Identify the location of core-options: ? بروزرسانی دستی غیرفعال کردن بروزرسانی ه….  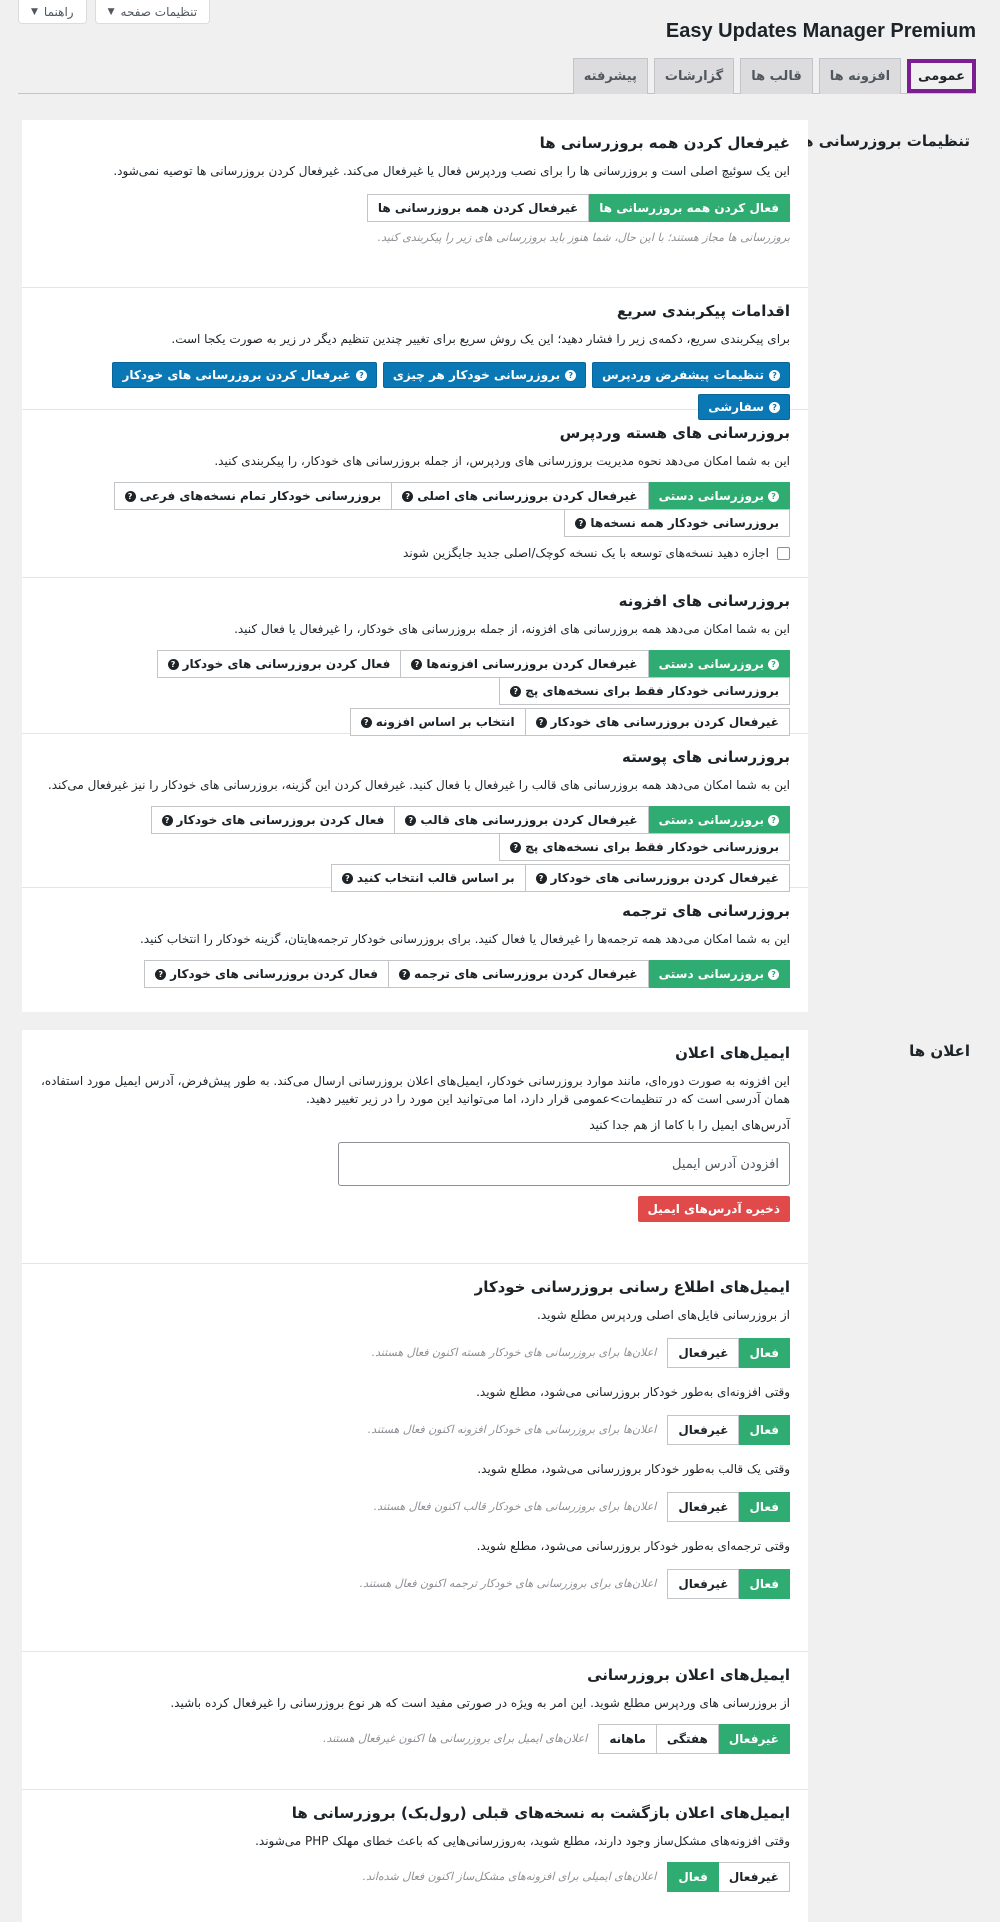
(415, 509).